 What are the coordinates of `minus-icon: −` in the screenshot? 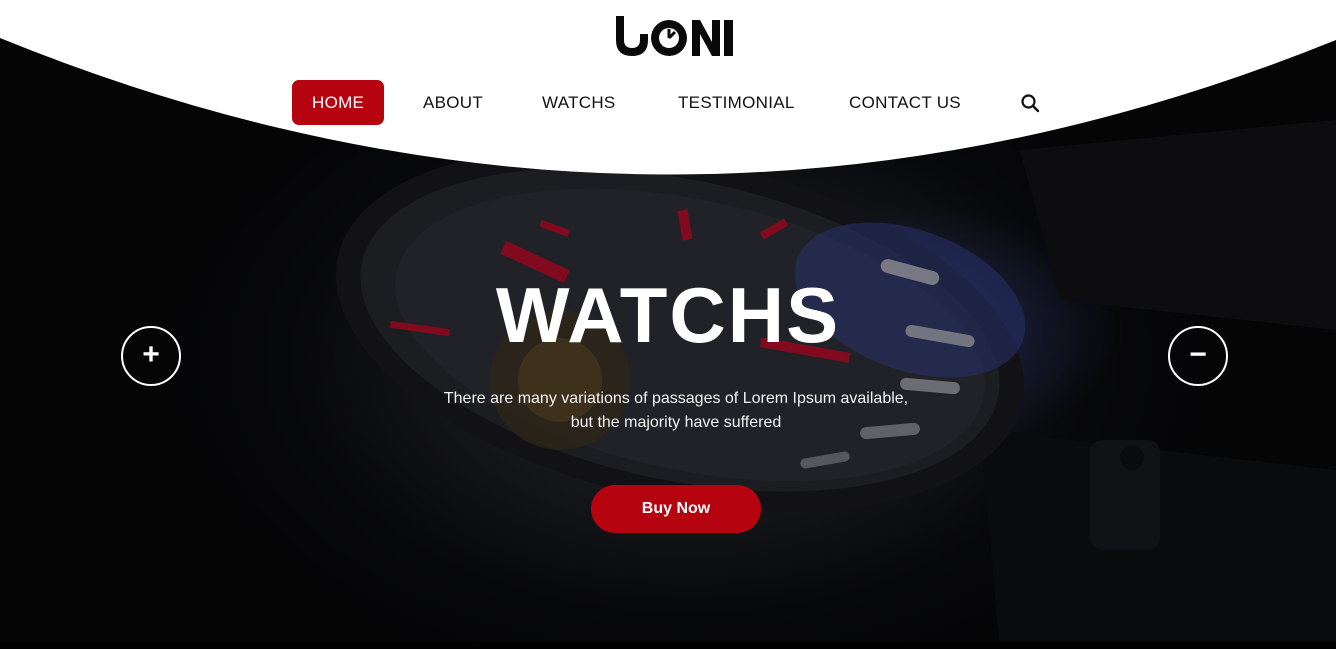 It's located at (1198, 354).